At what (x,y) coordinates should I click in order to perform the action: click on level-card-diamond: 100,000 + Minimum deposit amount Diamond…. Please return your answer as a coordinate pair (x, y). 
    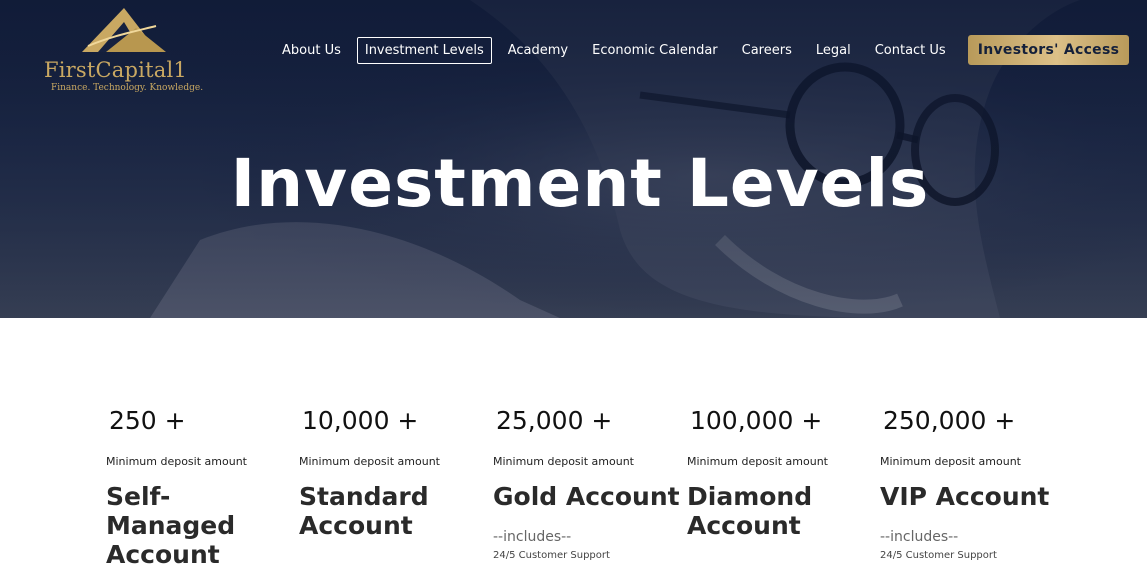
    Looking at the image, I should click on (782, 473).